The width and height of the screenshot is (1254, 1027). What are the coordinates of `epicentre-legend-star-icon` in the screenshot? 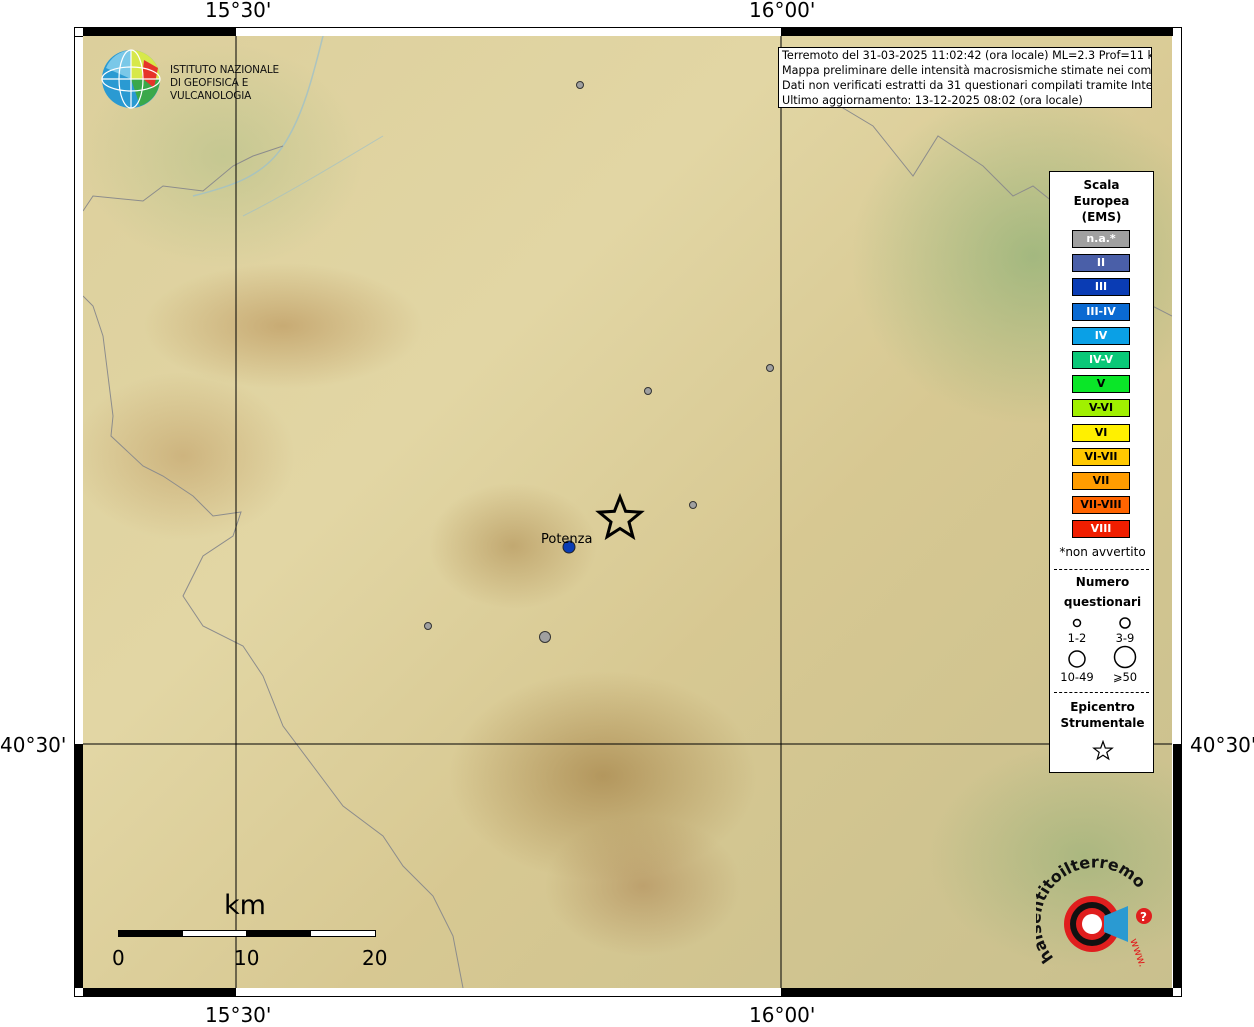 It's located at (1103, 750).